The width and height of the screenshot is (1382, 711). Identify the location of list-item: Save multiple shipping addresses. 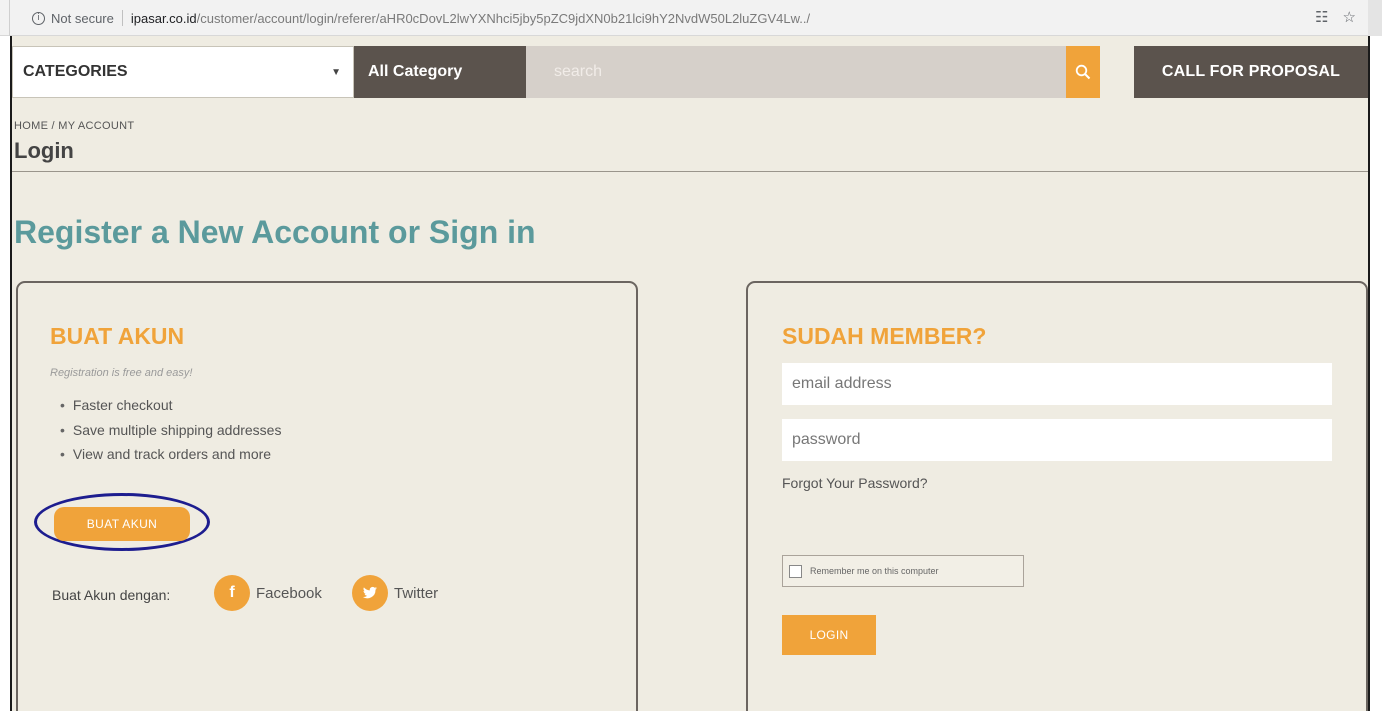
(166, 434).